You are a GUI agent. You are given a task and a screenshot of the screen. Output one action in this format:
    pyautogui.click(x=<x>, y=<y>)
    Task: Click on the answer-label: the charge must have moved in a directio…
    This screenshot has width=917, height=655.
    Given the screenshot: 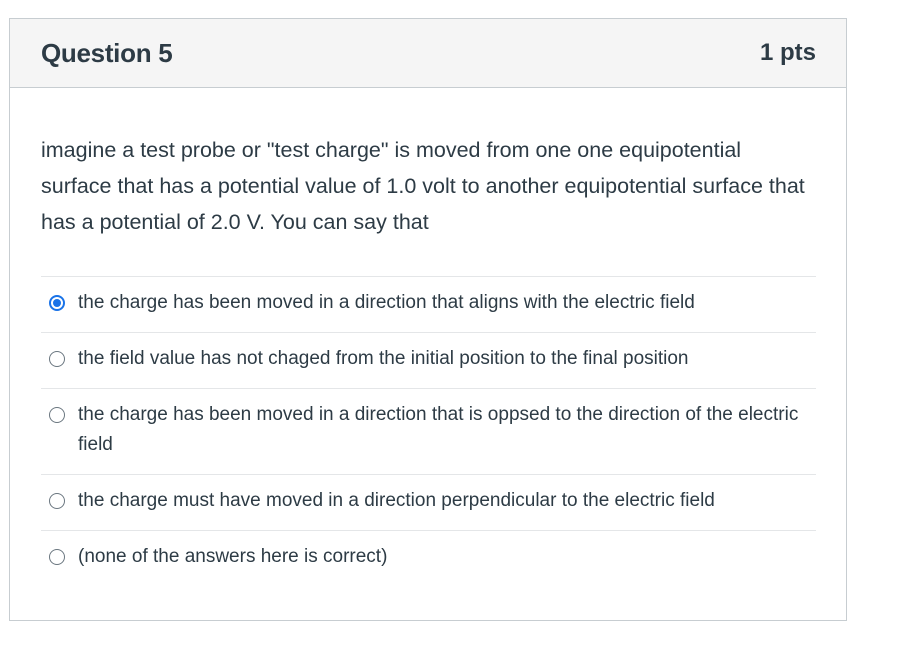 What is the action you would take?
    pyautogui.click(x=396, y=501)
    